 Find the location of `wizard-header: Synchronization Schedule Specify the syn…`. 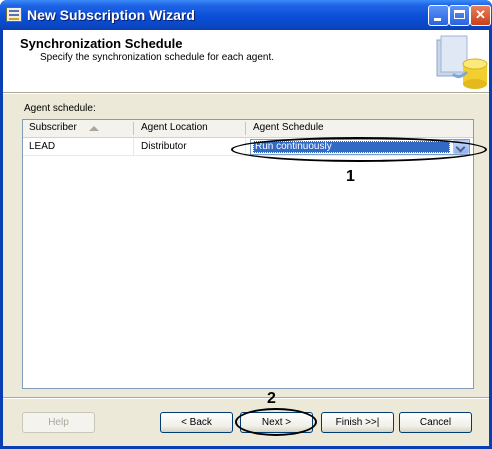

wizard-header: Synchronization Schedule Specify the syn… is located at coordinates (246, 61).